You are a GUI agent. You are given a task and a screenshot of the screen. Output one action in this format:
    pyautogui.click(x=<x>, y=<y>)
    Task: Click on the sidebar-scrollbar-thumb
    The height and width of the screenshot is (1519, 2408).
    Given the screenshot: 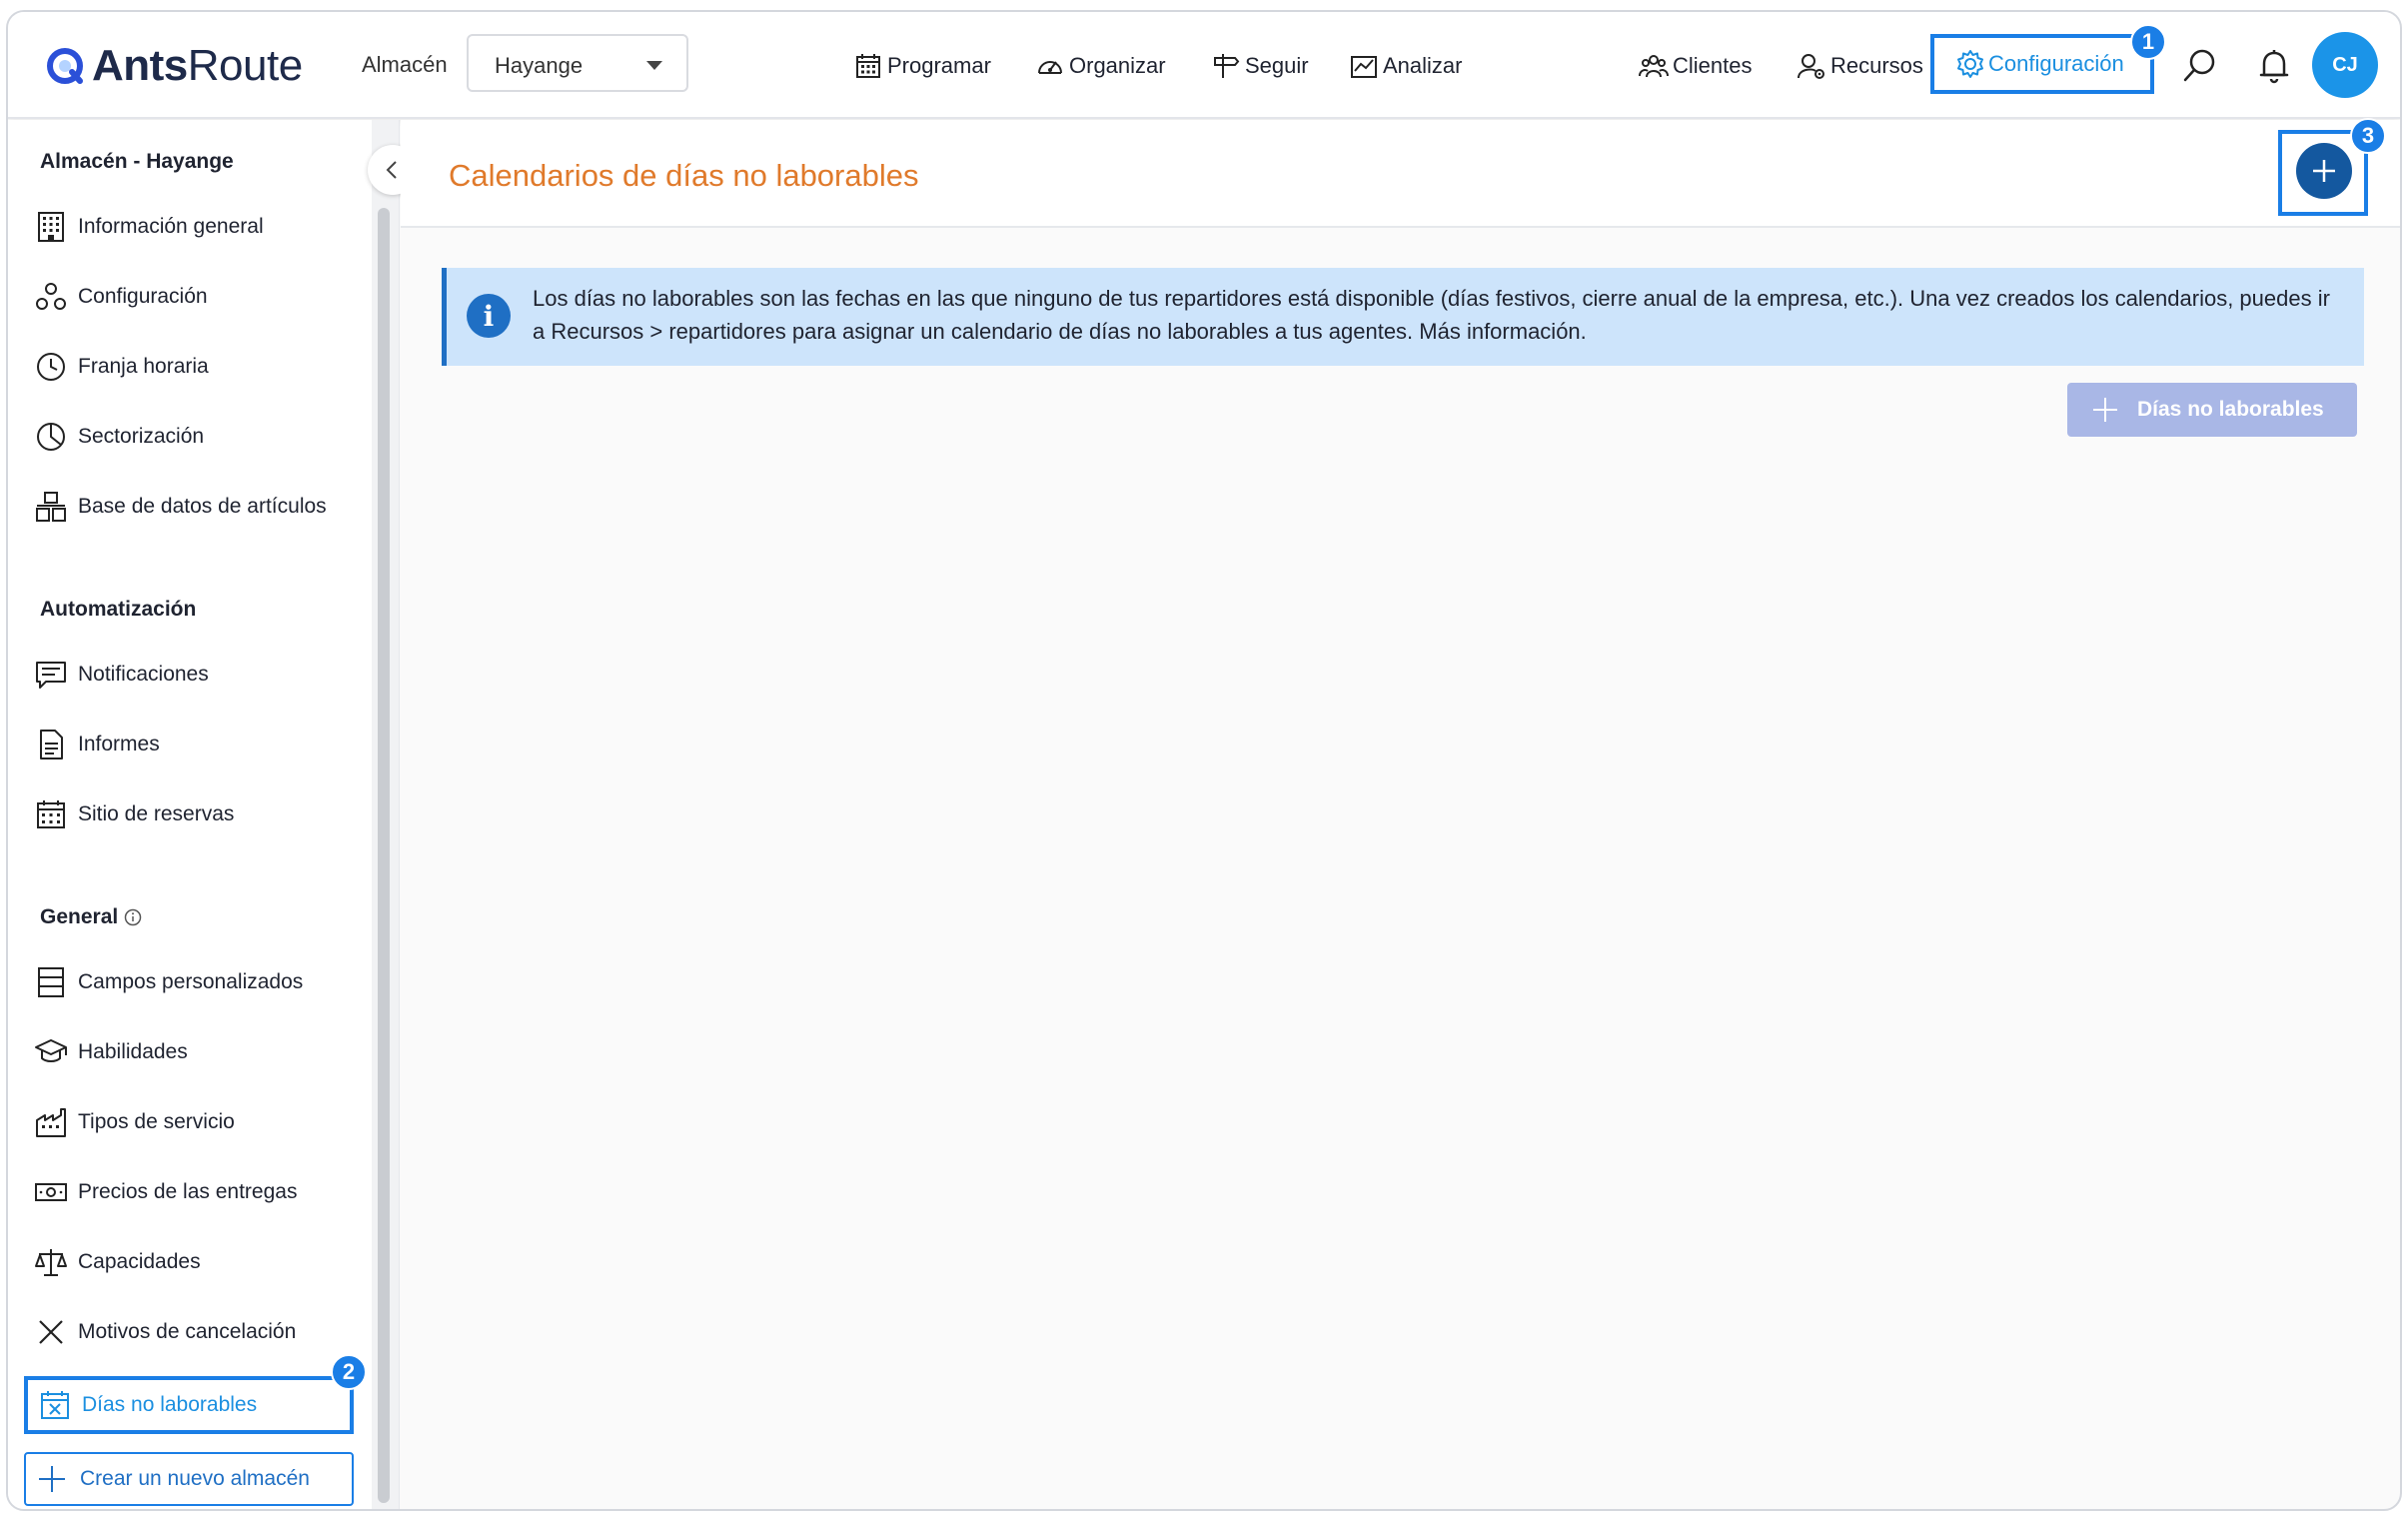 What is the action you would take?
    pyautogui.click(x=384, y=856)
    